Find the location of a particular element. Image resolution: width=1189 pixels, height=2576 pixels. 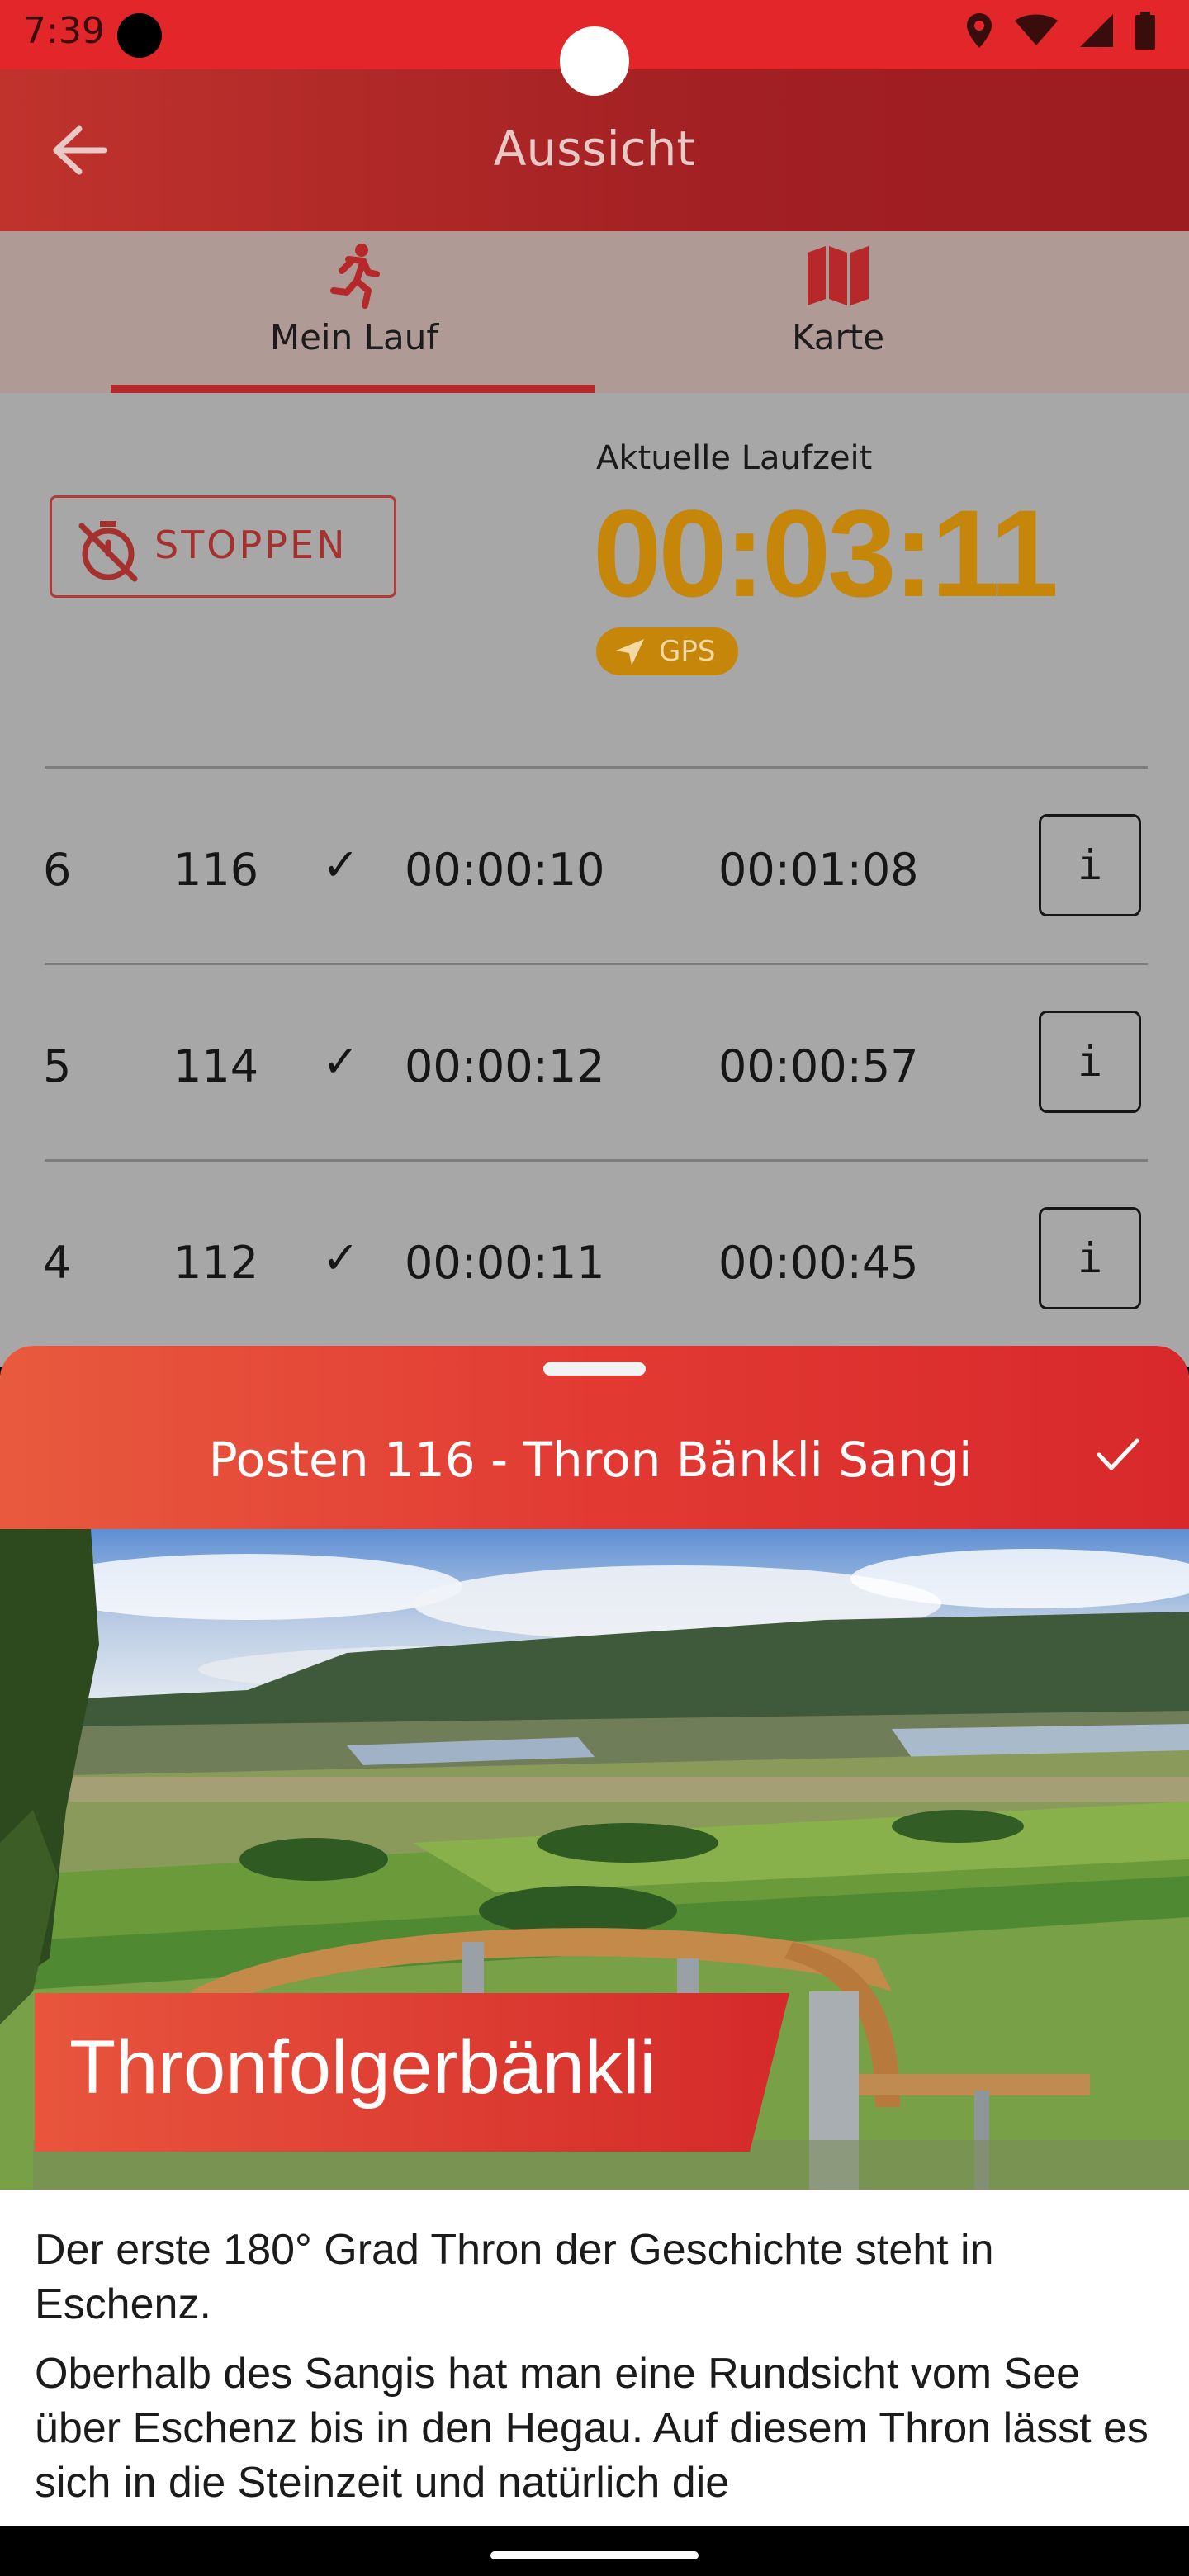

signal-icon is located at coordinates (1096, 30).